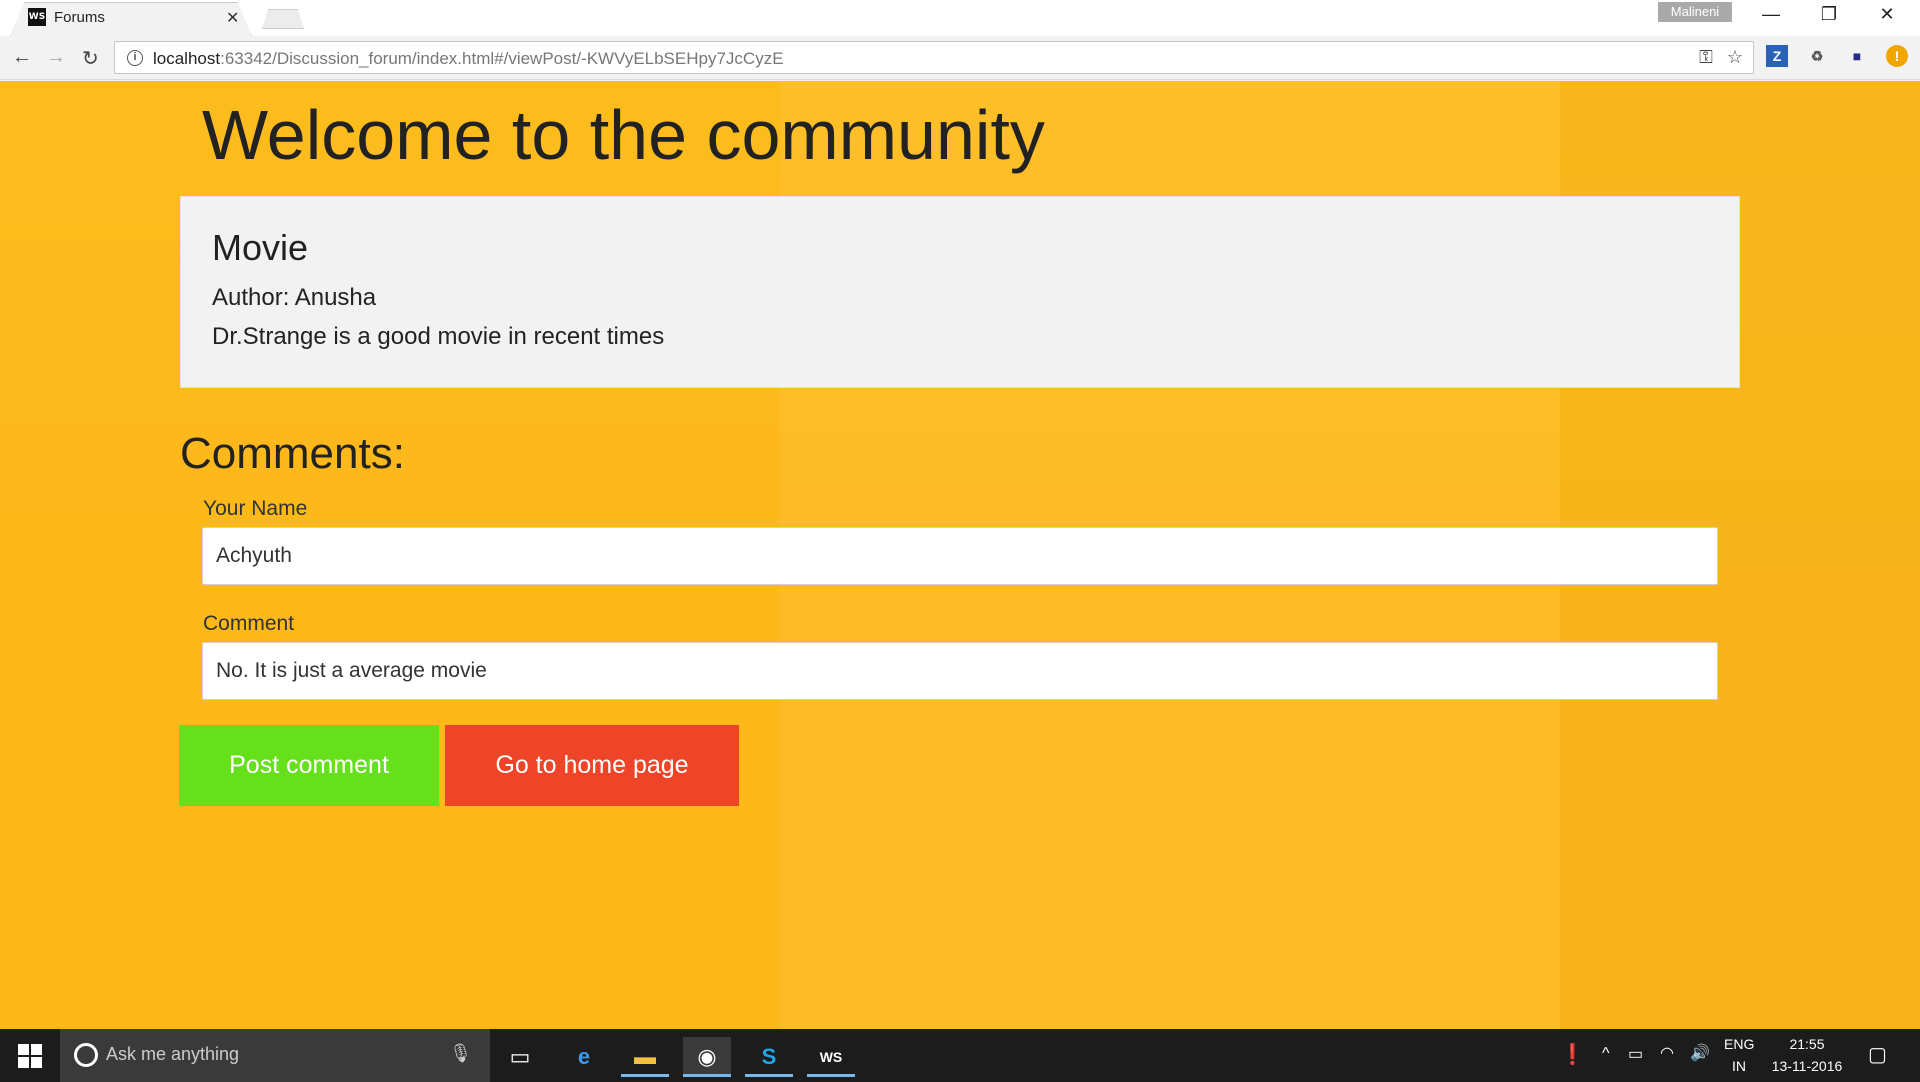 Image resolution: width=1920 pixels, height=1082 pixels. Describe the element at coordinates (1777, 56) in the screenshot. I see `z-extension-icon: Z` at that location.